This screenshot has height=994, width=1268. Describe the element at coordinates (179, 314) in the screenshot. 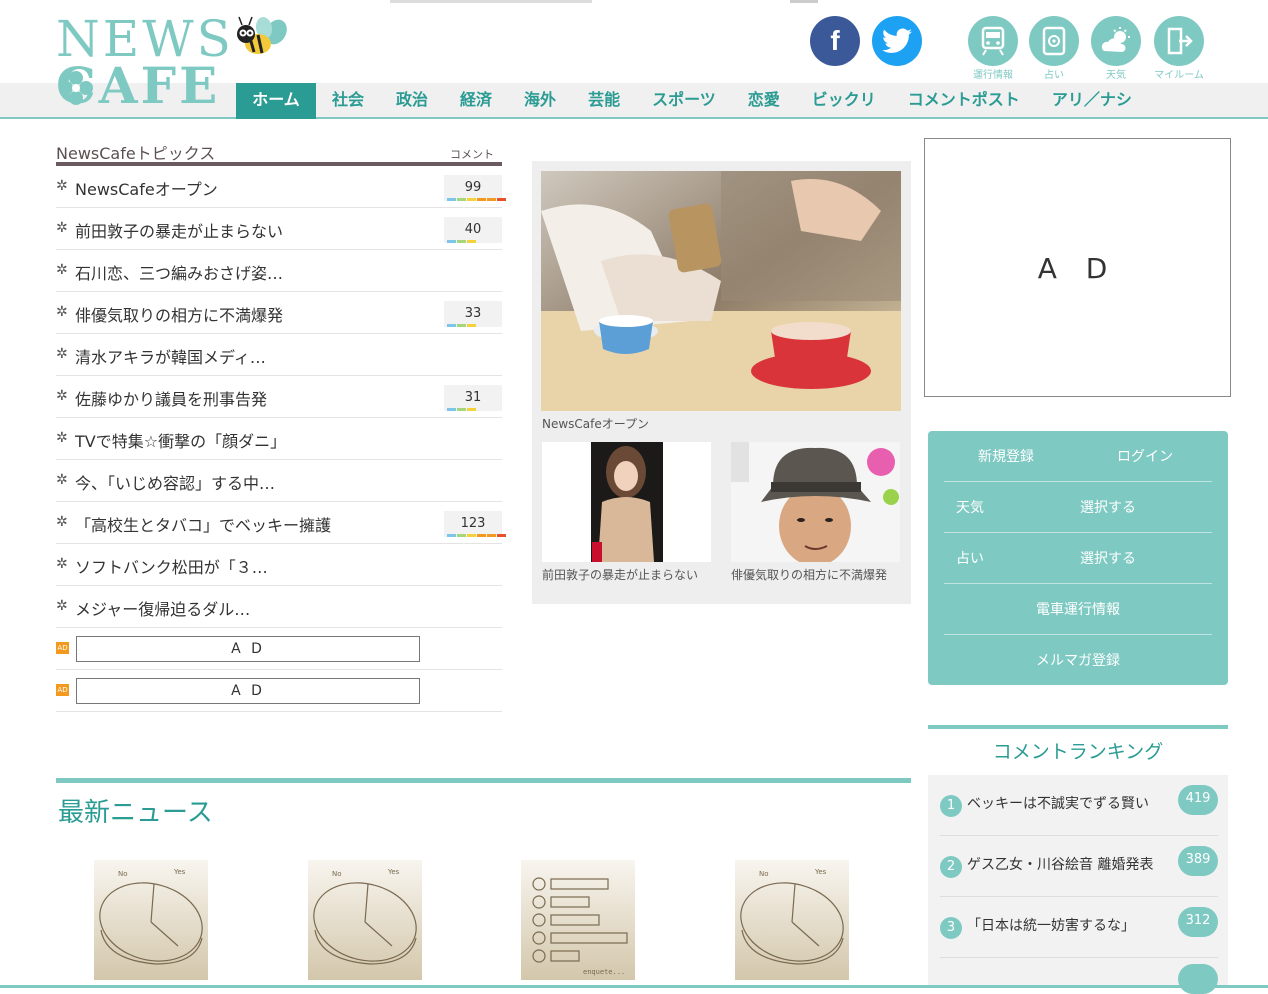

I see `topic-link: 俳優気取りの相方に不満爆発` at that location.